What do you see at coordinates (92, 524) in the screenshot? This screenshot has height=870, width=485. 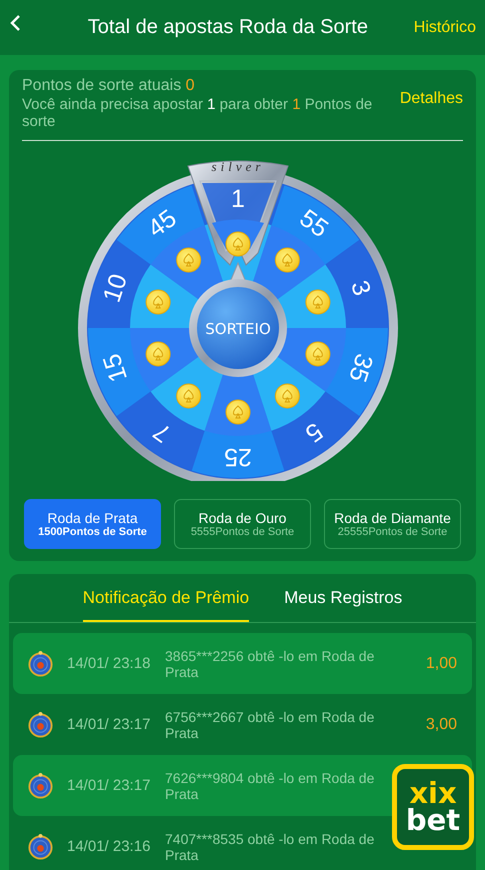 I see `wheel-tier-button: Roda de Prata 1500Pontos de Sorte` at bounding box center [92, 524].